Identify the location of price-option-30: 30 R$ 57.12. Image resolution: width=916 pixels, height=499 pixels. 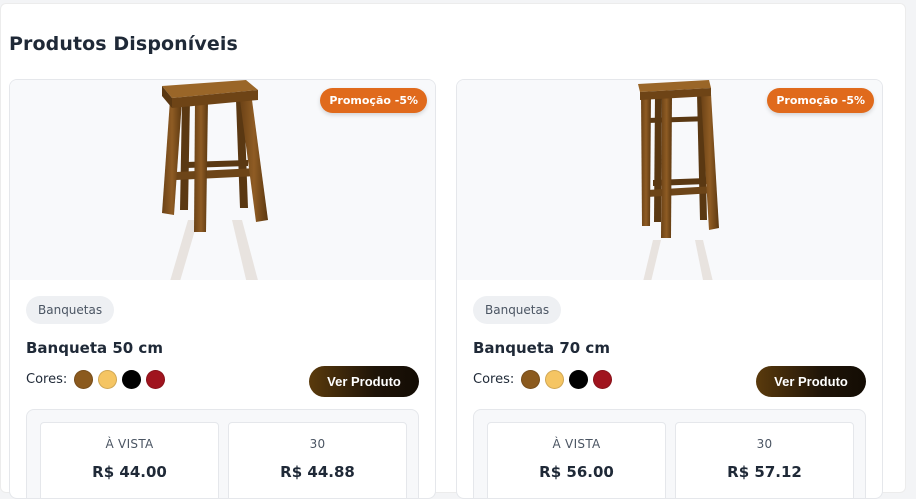
(764, 460).